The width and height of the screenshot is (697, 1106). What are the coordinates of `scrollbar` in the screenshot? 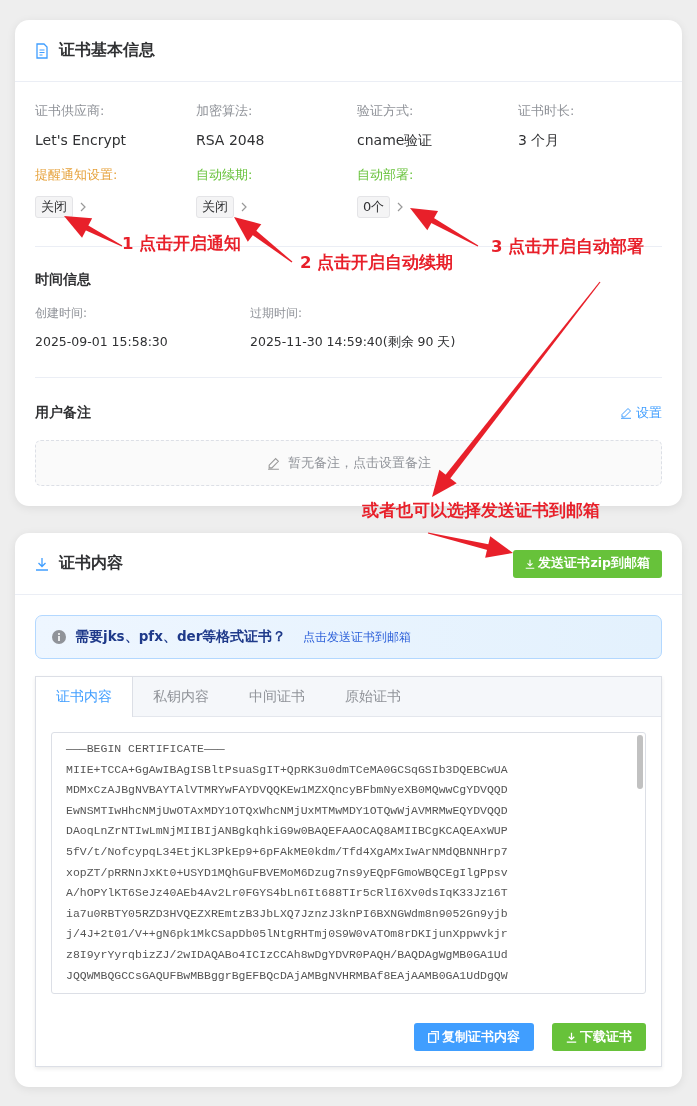 It's located at (640, 762).